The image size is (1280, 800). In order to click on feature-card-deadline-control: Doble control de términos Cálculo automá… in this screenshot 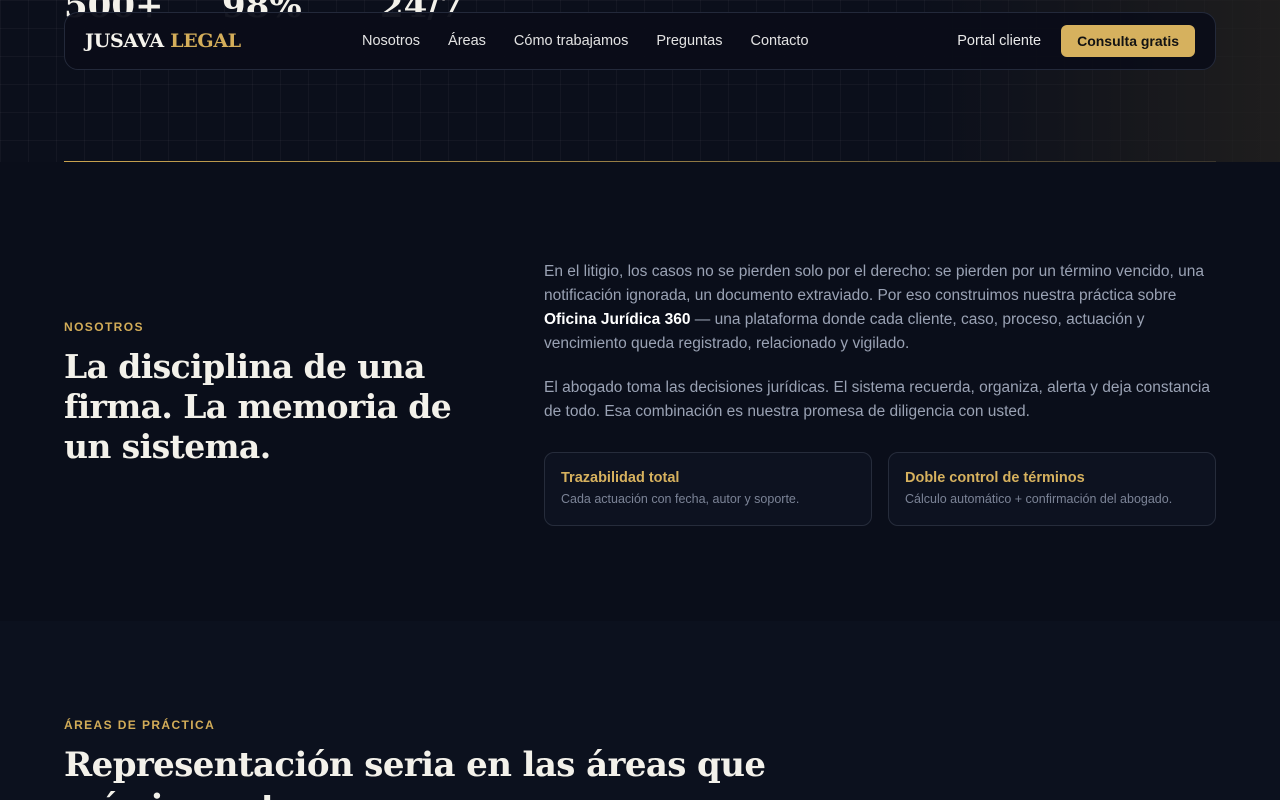, I will do `click(1052, 489)`.